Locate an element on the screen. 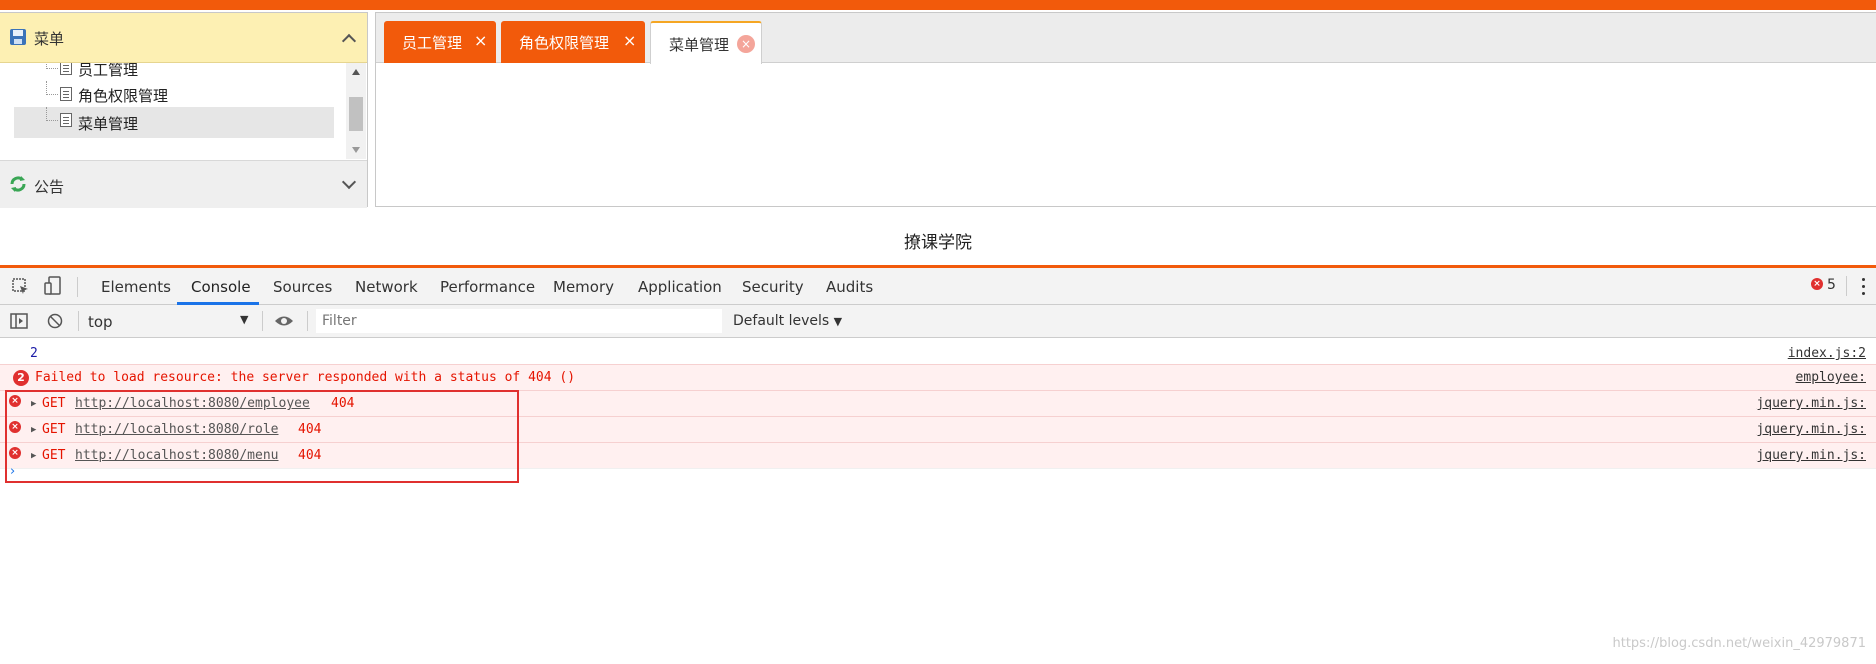 The width and height of the screenshot is (1876, 664). tree-item-label: 角色权限管理 is located at coordinates (123, 96).